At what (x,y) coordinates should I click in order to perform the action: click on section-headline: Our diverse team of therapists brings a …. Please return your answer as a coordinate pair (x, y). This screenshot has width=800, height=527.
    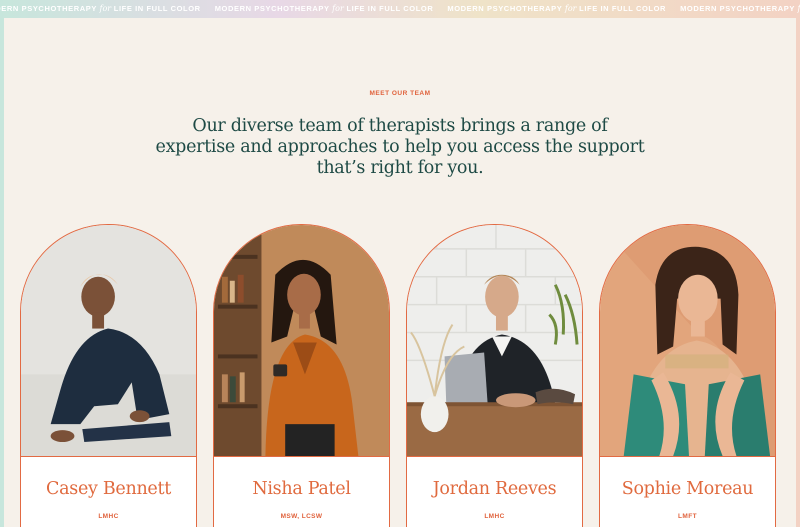
    Looking at the image, I should click on (400, 147).